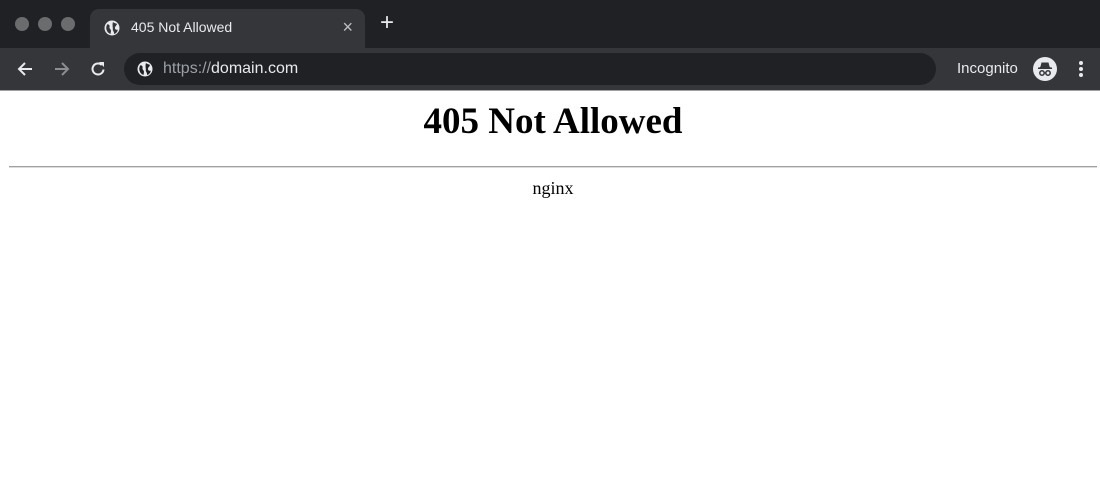 The height and width of the screenshot is (500, 1100). I want to click on toolbar: https://domain.com Incognito, so click(550, 69).